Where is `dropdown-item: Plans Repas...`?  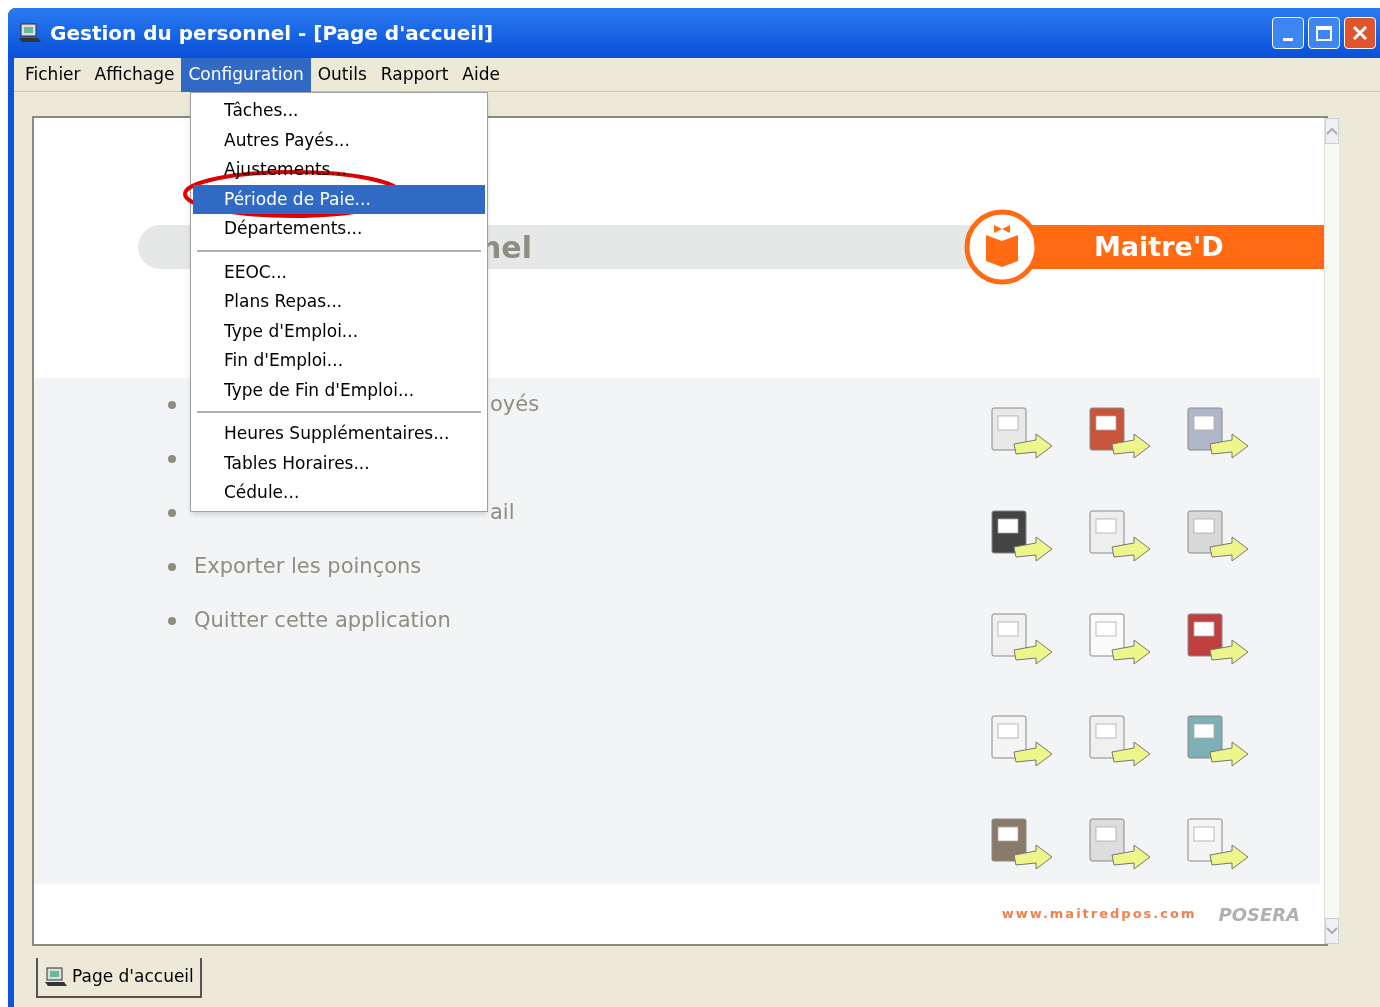 dropdown-item: Plans Repas... is located at coordinates (339, 302).